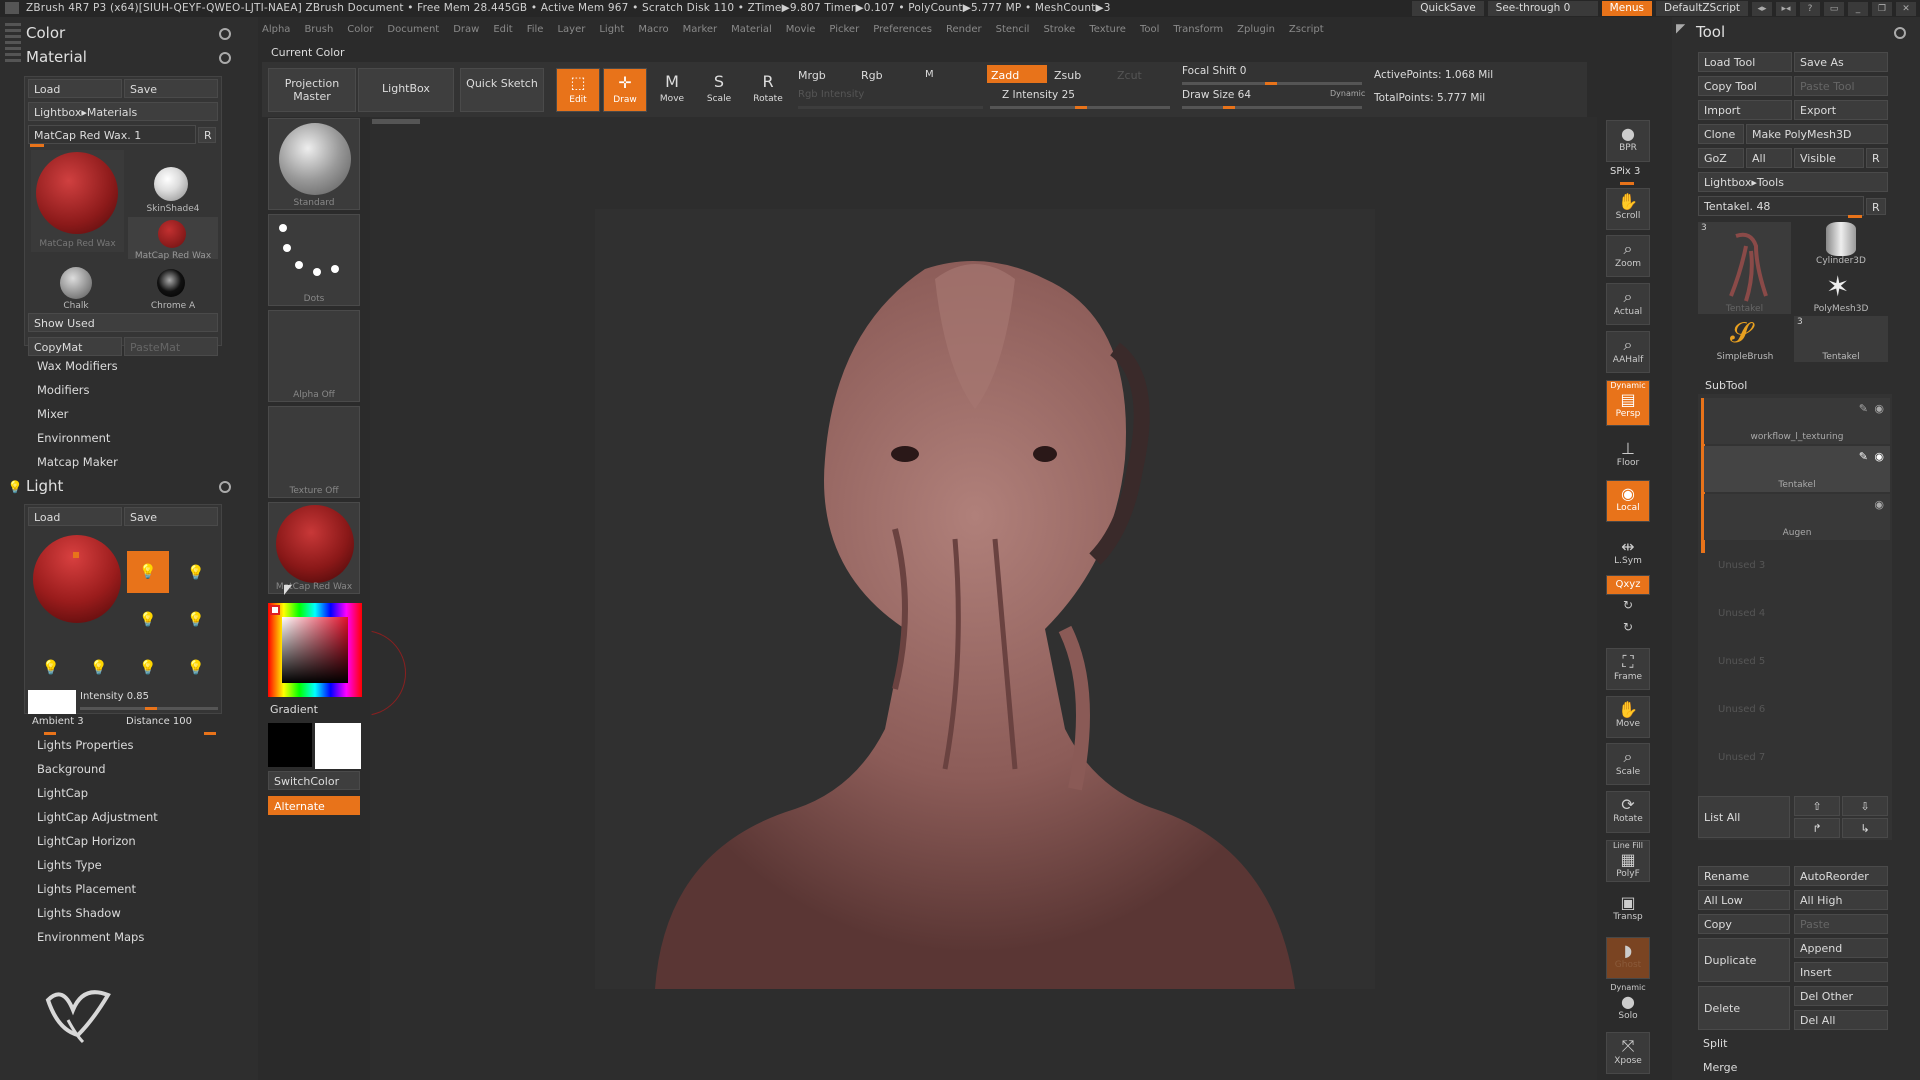 This screenshot has height=1080, width=1920. Describe the element at coordinates (1628, 812) in the screenshot. I see `rotate-view-button: ⟳ Rotate` at that location.